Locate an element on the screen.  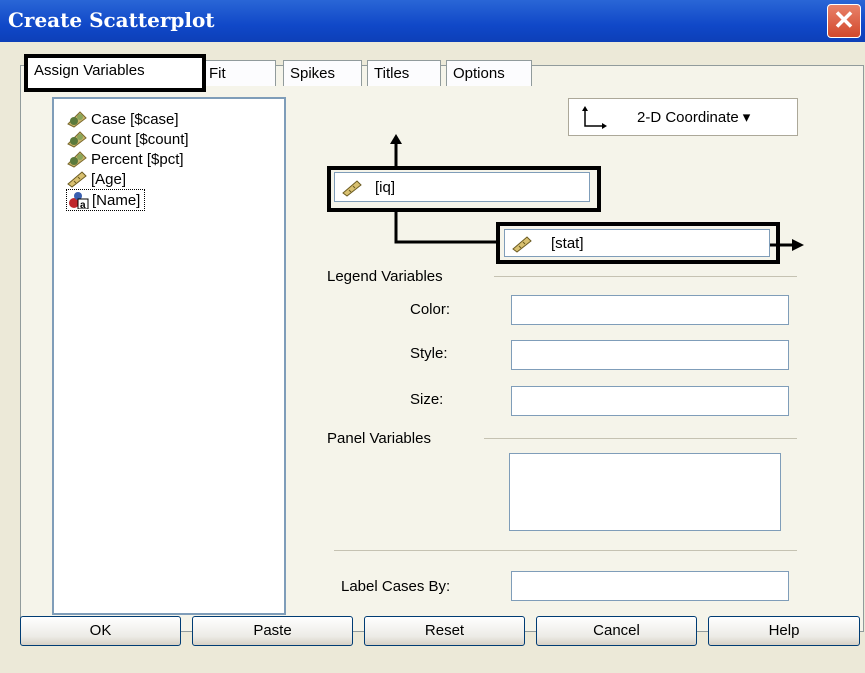
list-item: Count [$count] is located at coordinates (127, 139).